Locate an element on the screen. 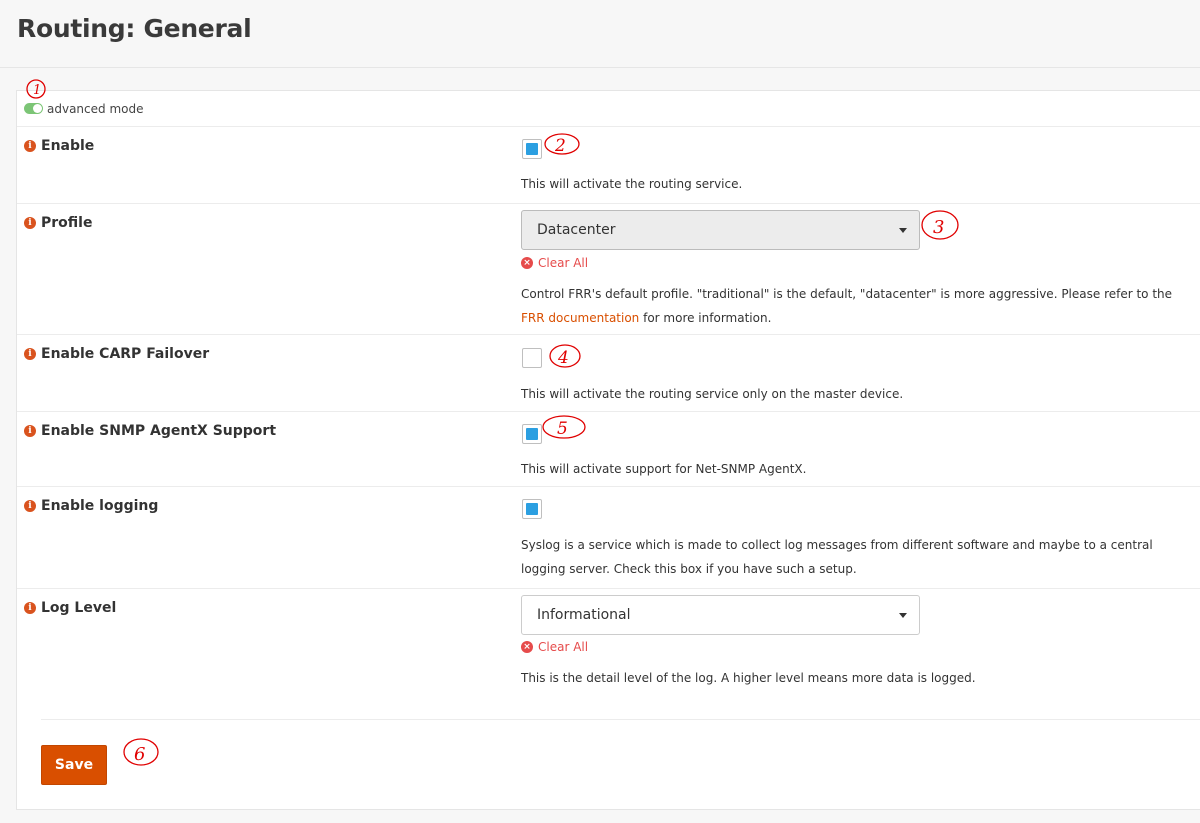  logging-label: i Enable logging is located at coordinates (91, 506).